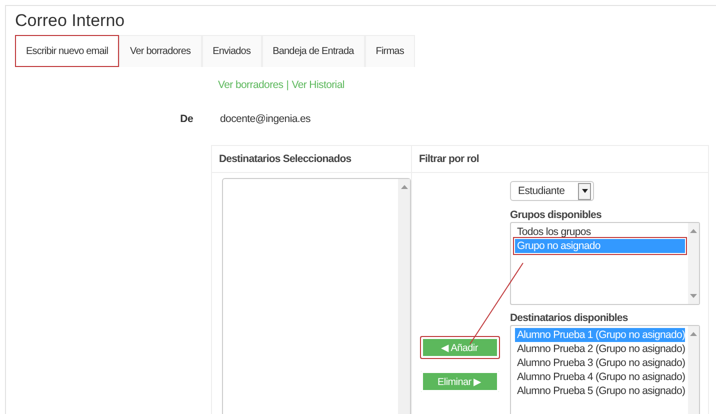 Image resolution: width=716 pixels, height=414 pixels. Describe the element at coordinates (605, 263) in the screenshot. I see `groups-list: Todos los grupos Grupo no asignado` at that location.